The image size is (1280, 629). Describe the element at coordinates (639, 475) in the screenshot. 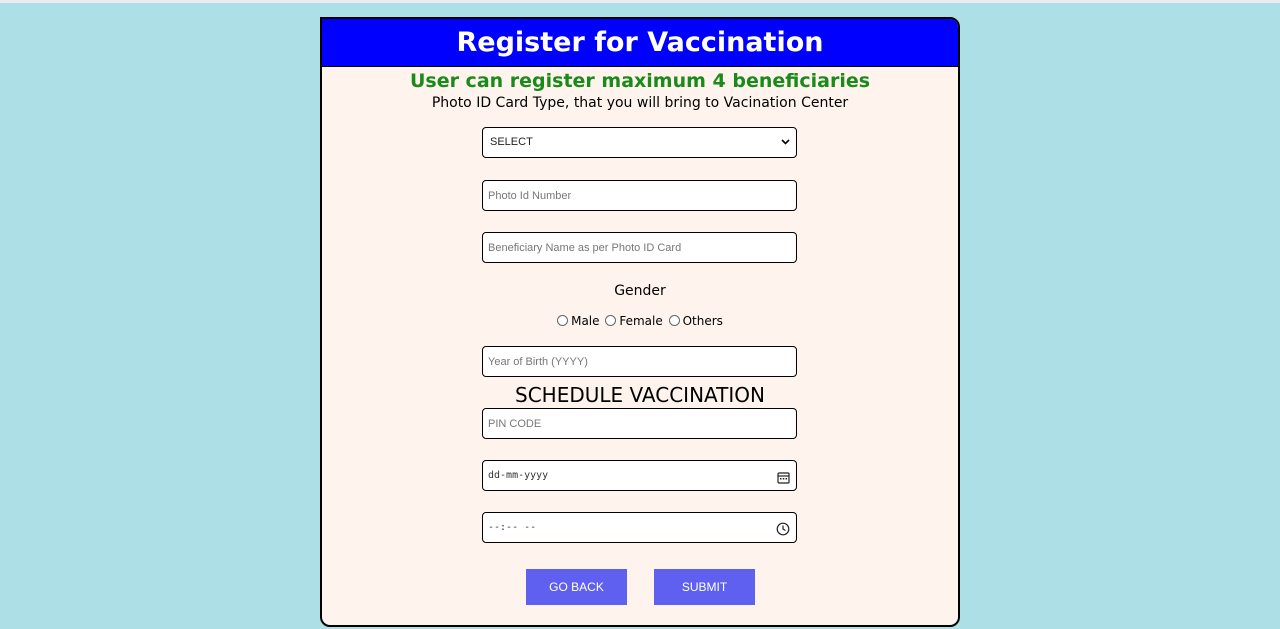

I see `date-field: dd-mm-yyyy` at that location.